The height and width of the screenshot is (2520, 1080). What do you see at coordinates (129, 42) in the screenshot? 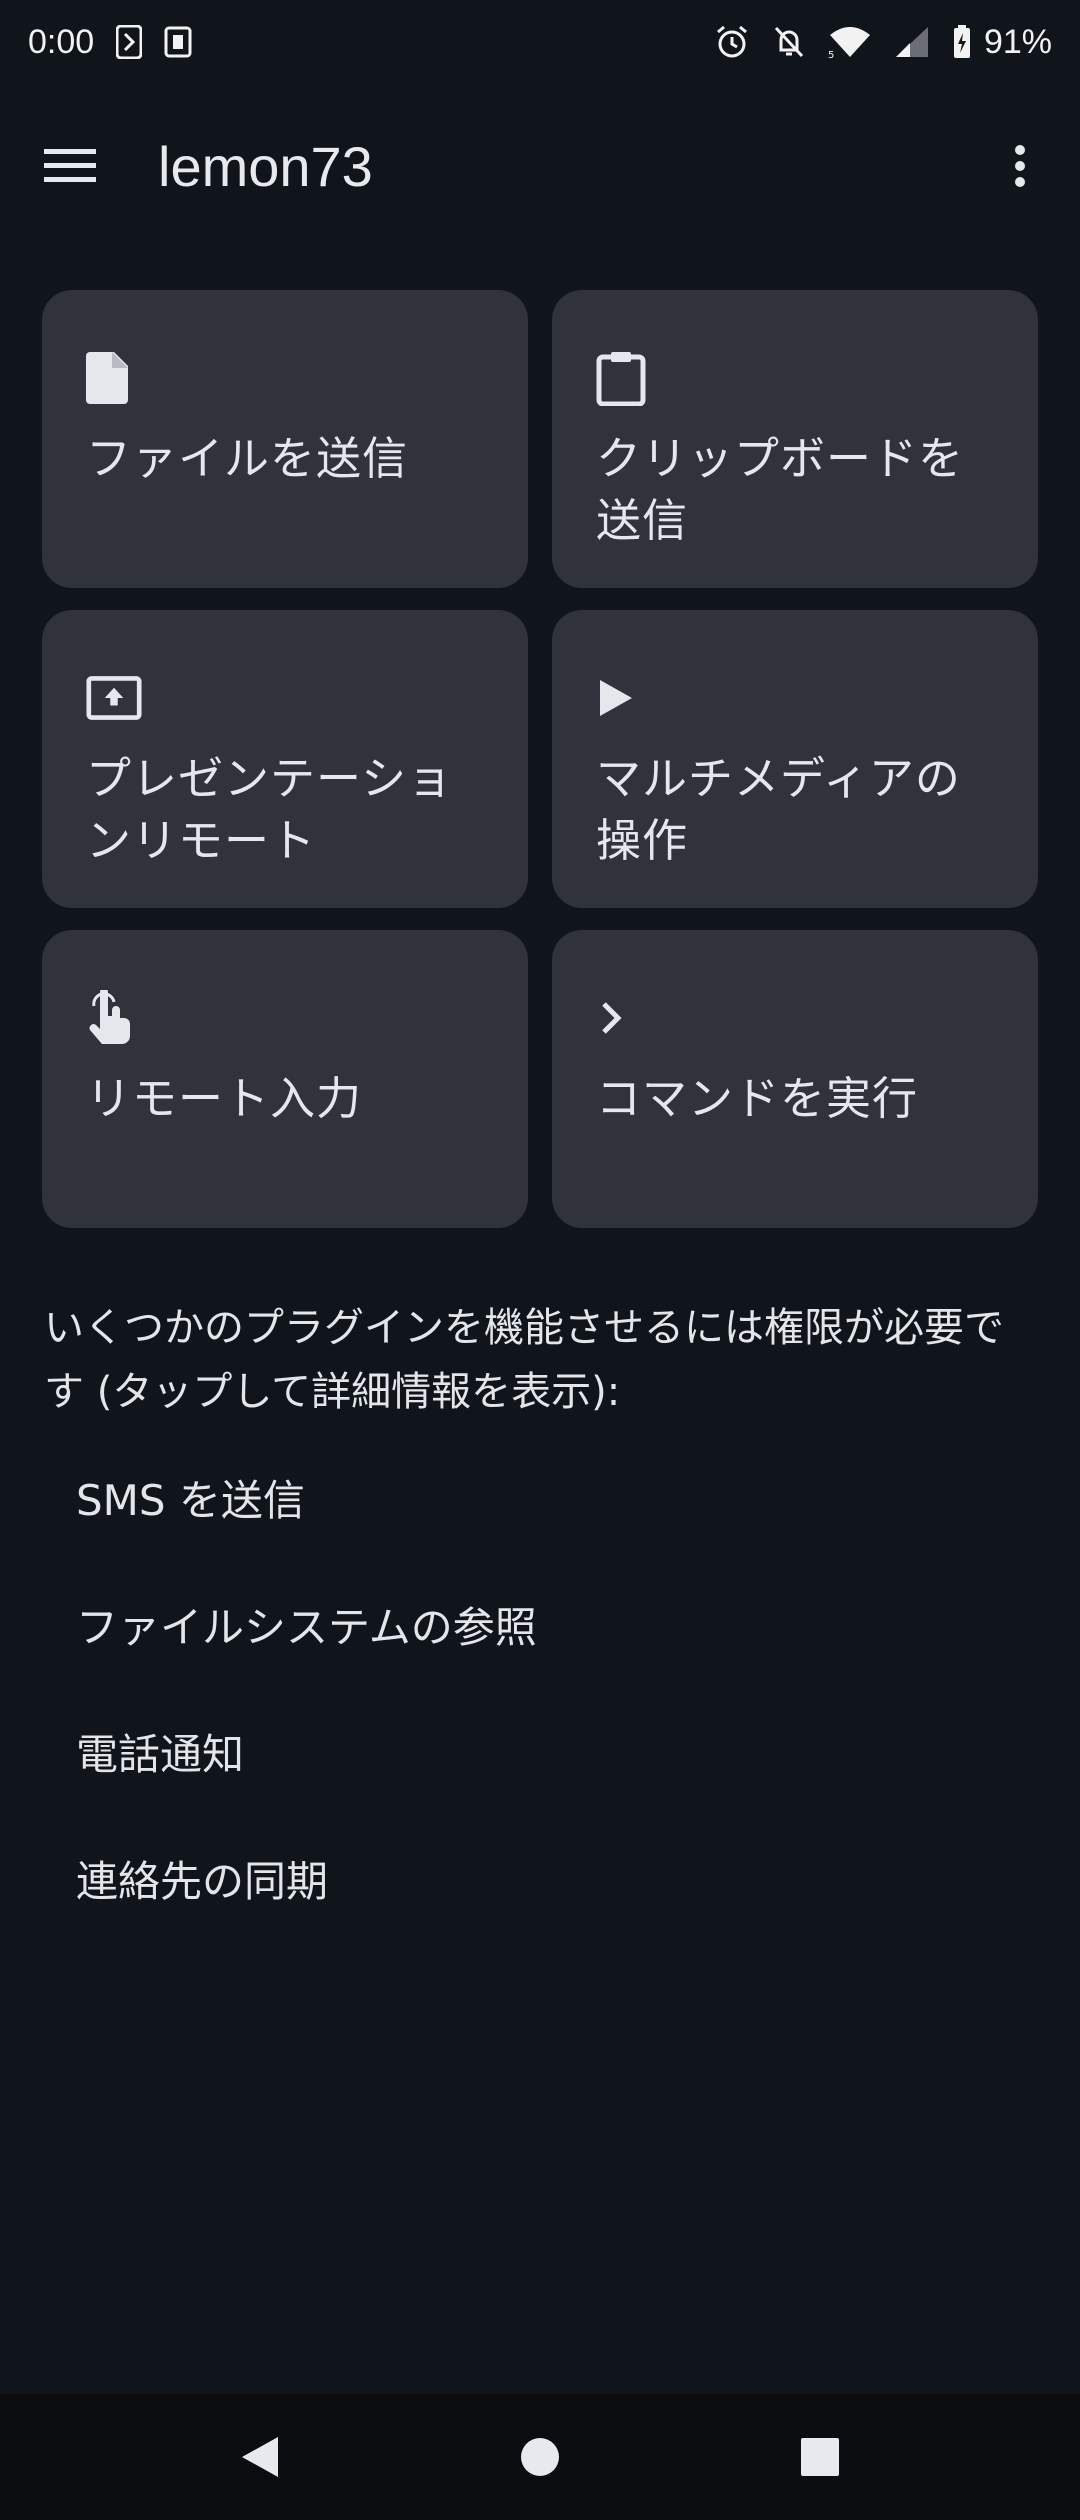
I see `notification-app-icon` at bounding box center [129, 42].